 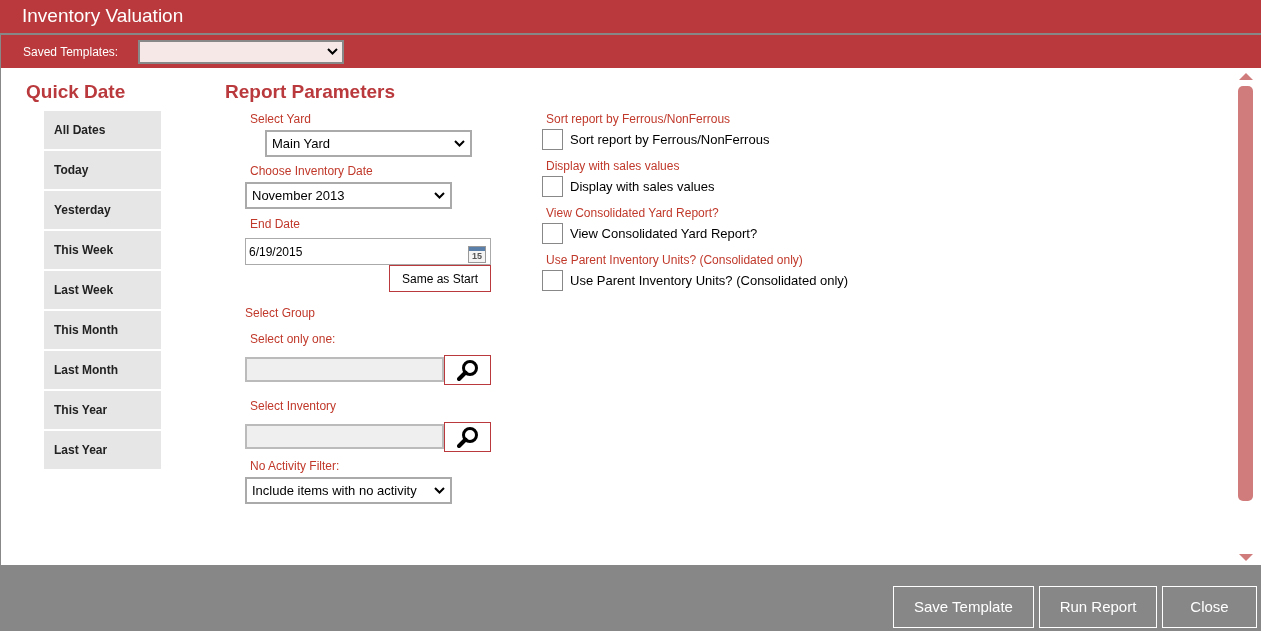 What do you see at coordinates (709, 280) in the screenshot?
I see `option-label: Use Parent Inventory Units? (Consolidated only)` at bounding box center [709, 280].